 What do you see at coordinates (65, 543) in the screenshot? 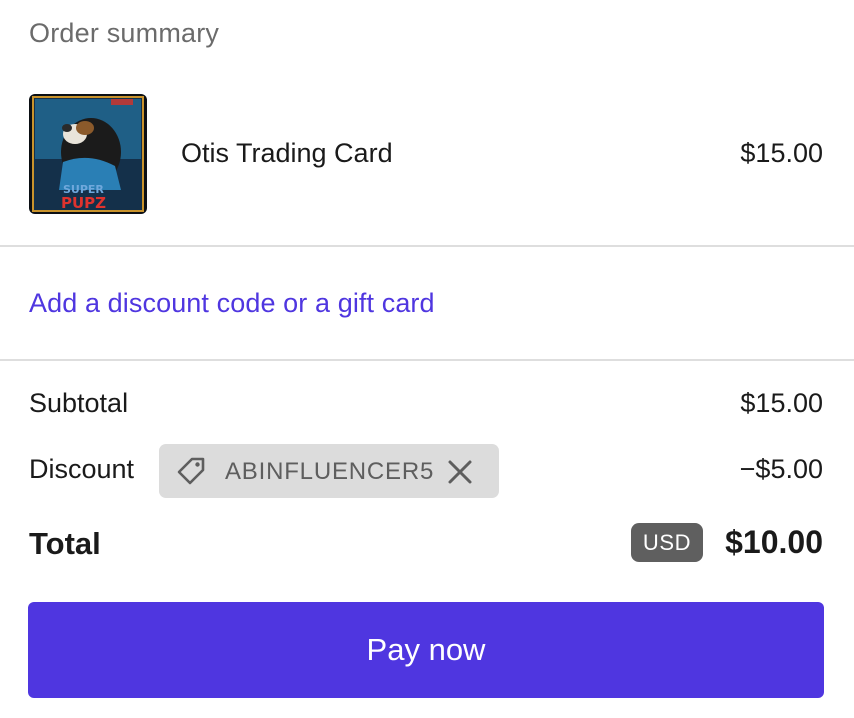
I see `total-label: Total` at bounding box center [65, 543].